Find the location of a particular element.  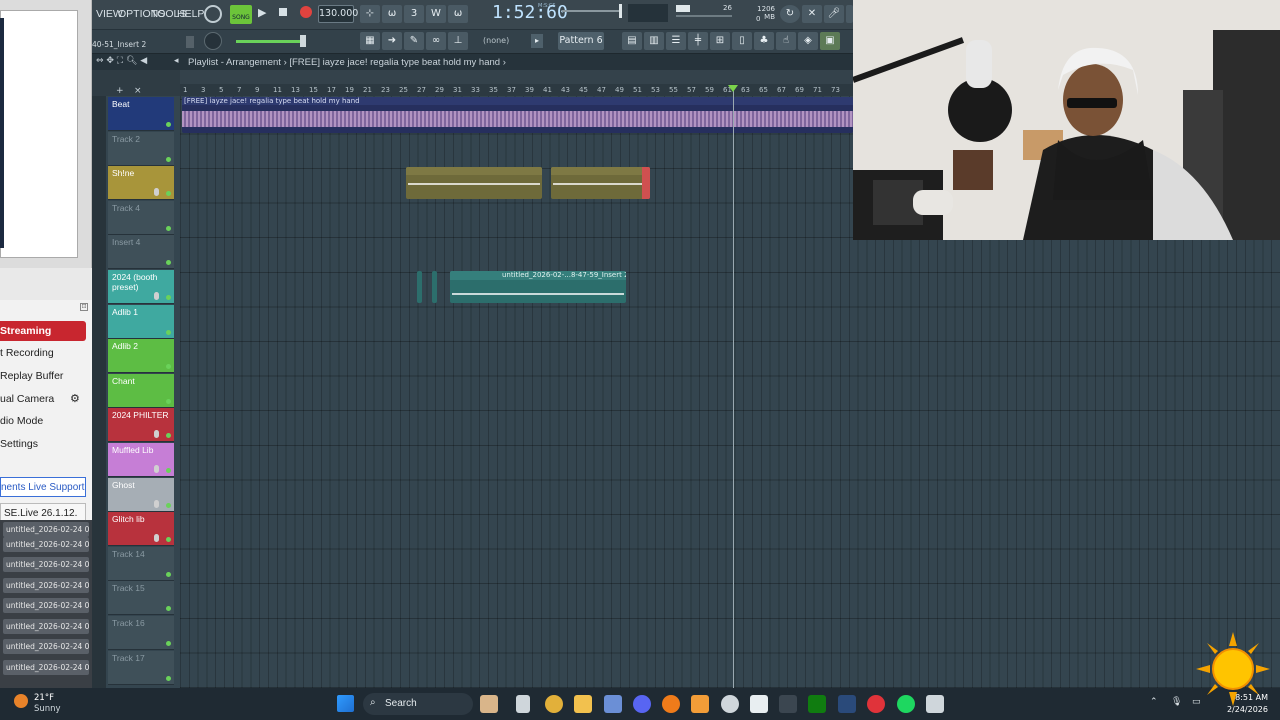

volume-slider-handle is located at coordinates (303, 41).